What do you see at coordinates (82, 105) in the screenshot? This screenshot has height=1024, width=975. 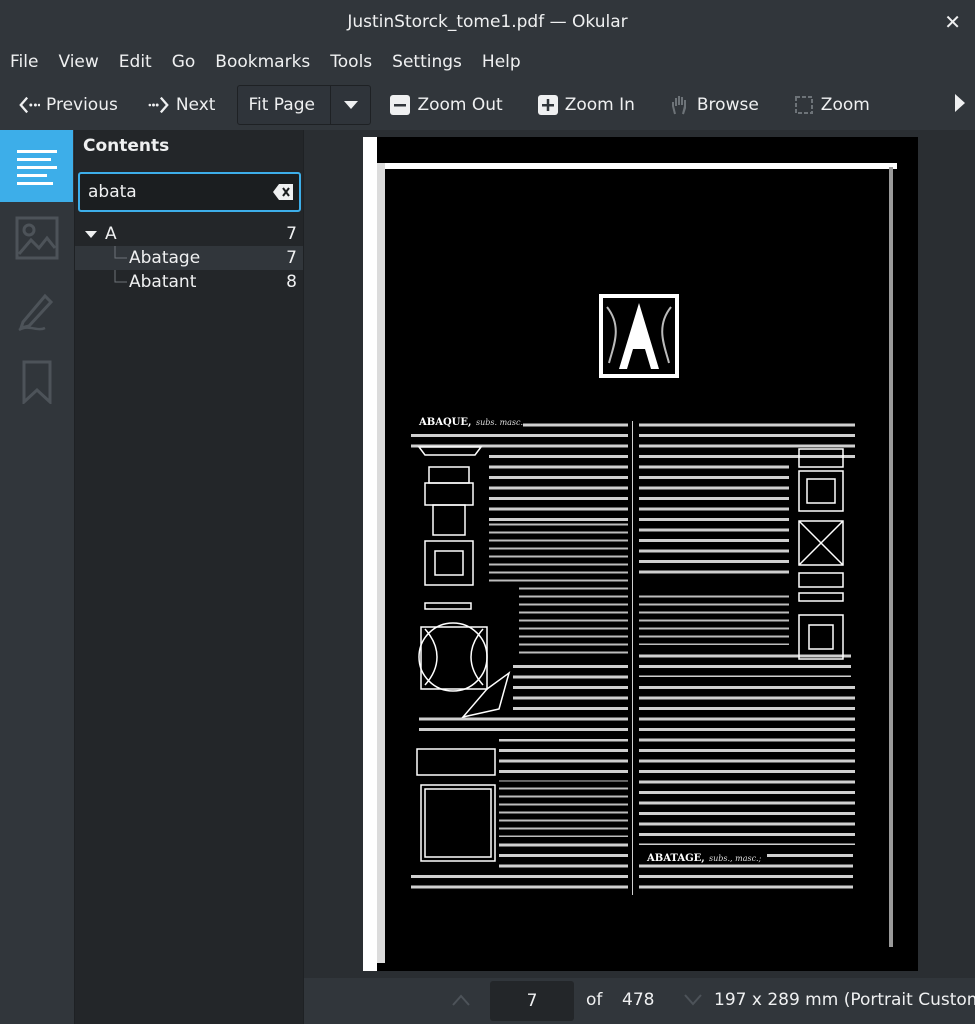 I see `previous-label: Previous` at bounding box center [82, 105].